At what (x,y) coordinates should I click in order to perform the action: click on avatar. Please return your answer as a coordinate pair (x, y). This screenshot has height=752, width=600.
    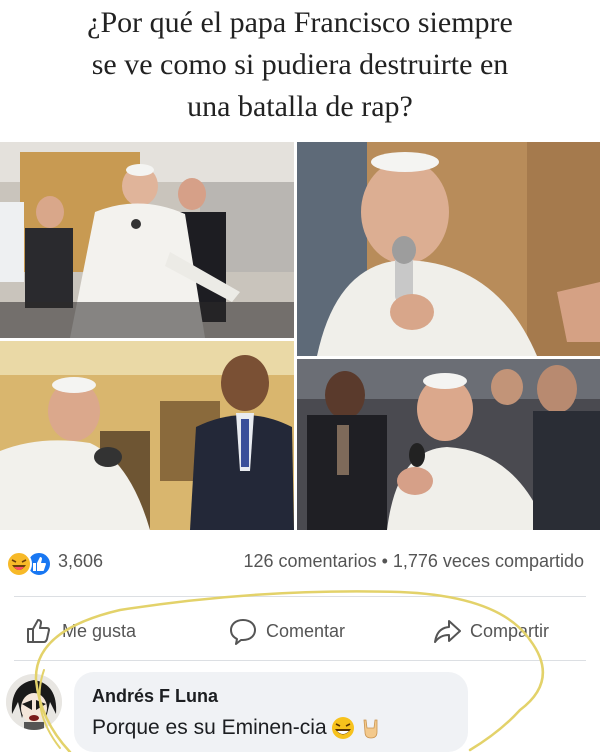
    Looking at the image, I should click on (34, 702).